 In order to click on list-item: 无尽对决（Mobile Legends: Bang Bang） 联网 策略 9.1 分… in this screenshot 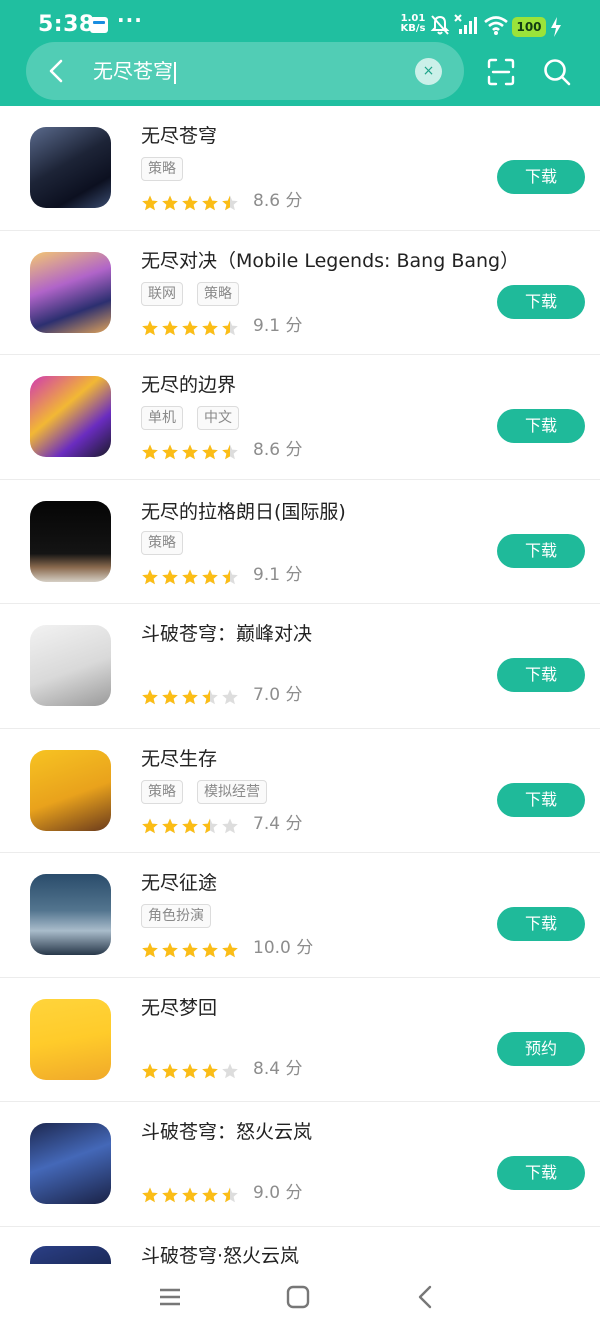, I will do `click(300, 293)`.